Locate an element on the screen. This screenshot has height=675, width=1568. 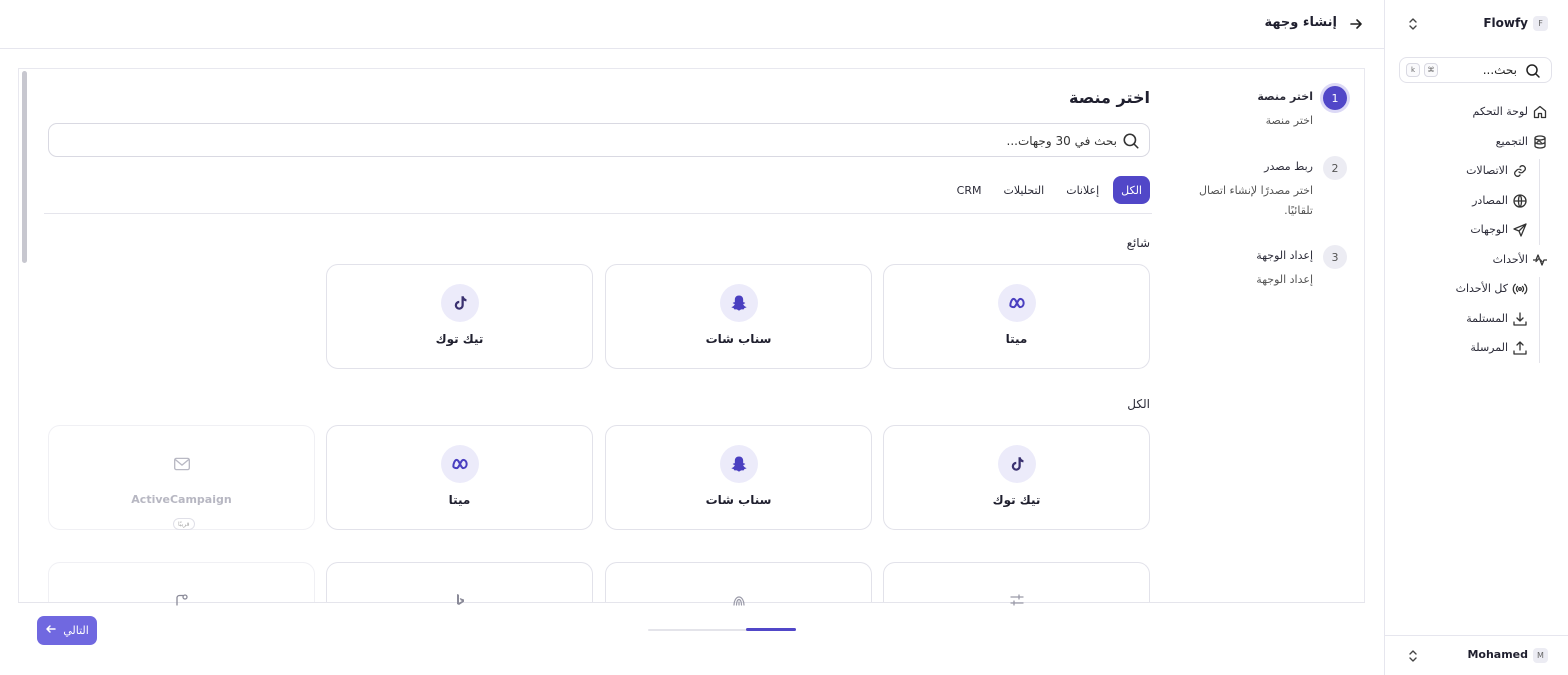
sidebar-item-label: الوجهات is located at coordinates (1489, 229).